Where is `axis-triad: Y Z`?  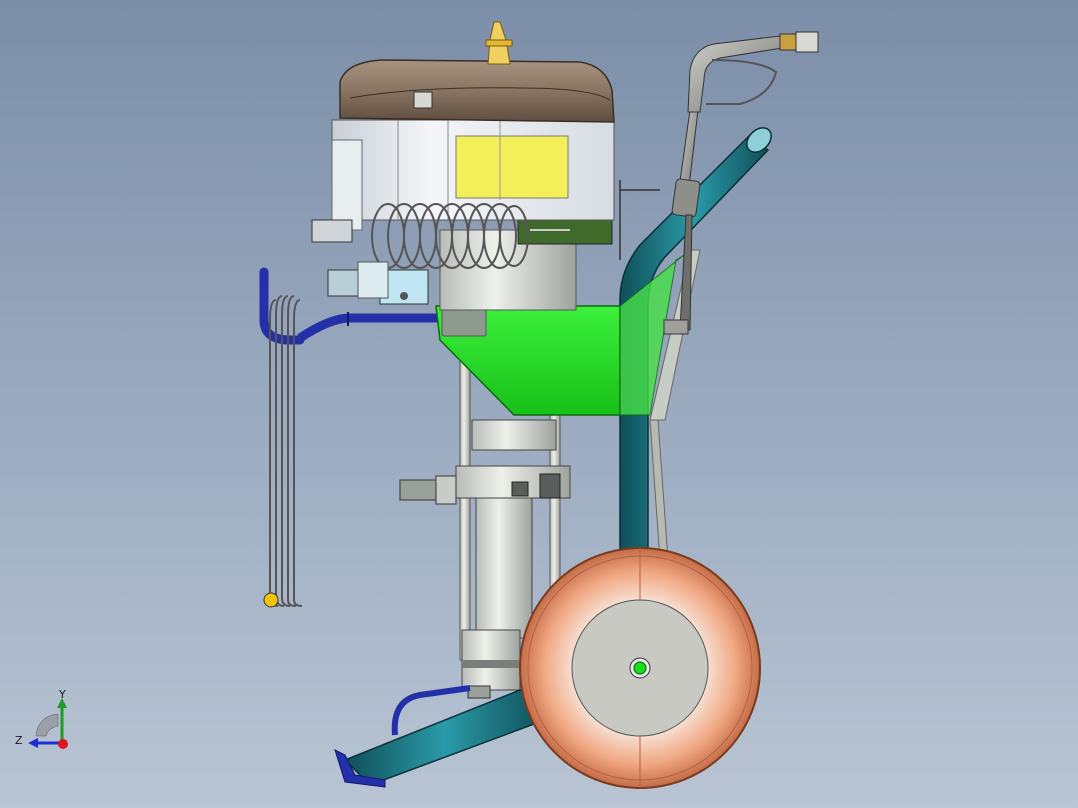 axis-triad: Y Z is located at coordinates (41, 718).